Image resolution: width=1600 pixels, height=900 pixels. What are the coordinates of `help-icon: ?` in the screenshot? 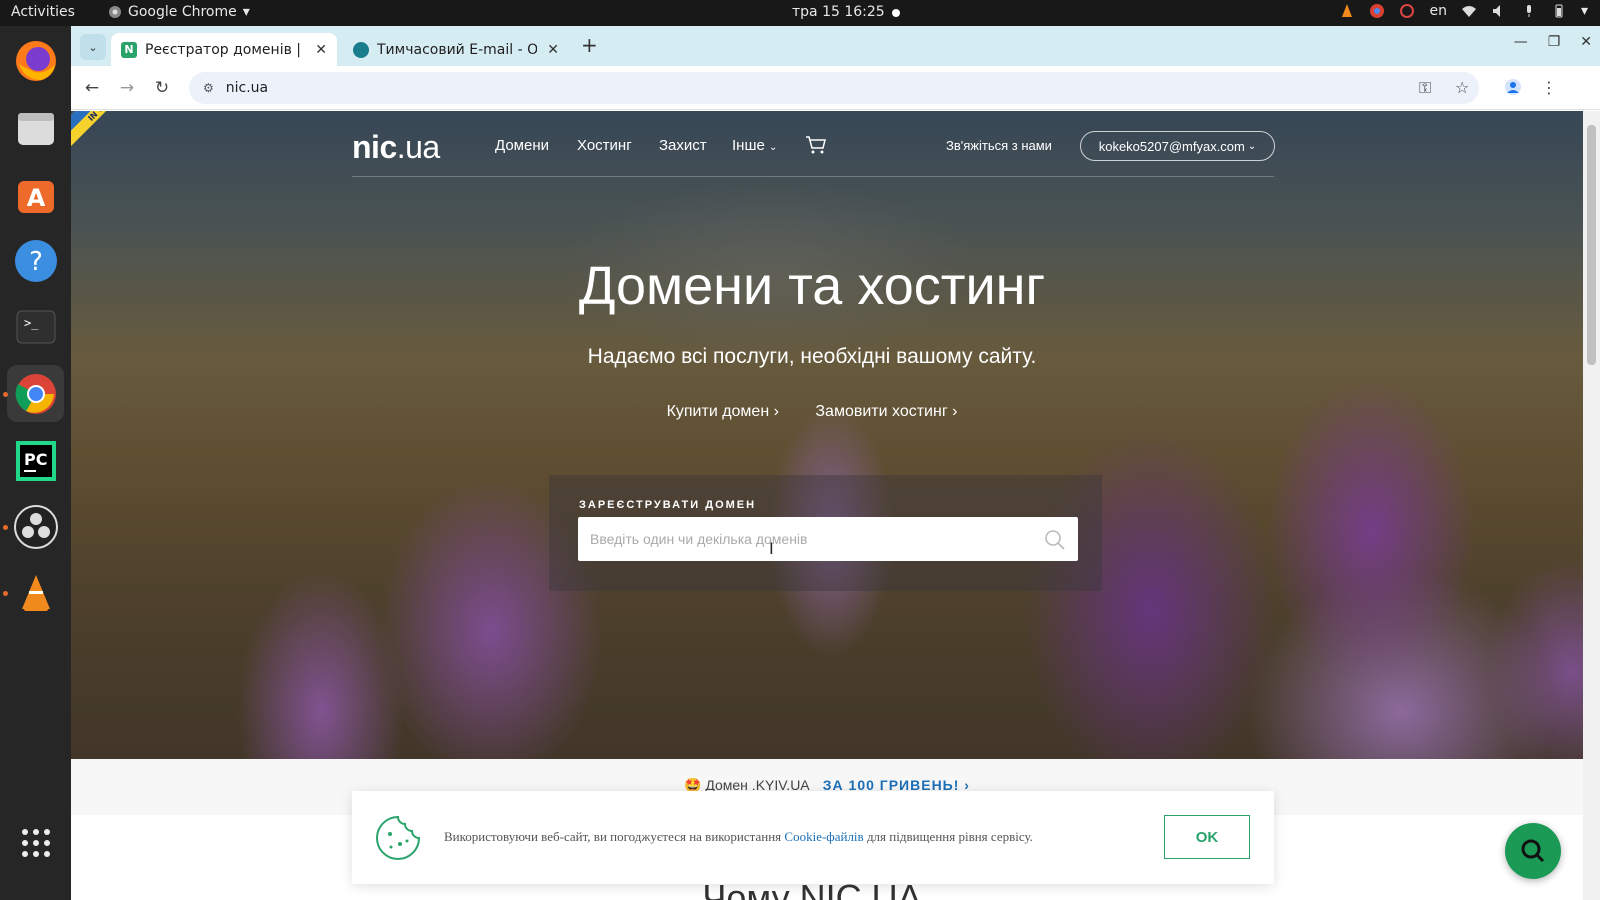 It's located at (35, 260).